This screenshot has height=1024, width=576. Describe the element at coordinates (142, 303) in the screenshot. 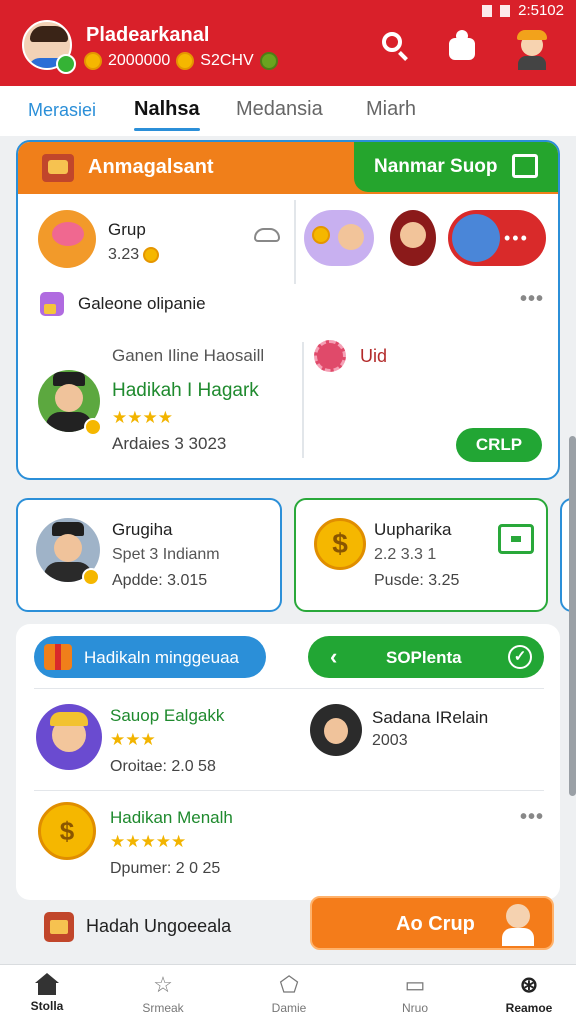

I see `gallery-title: Galeone olipanie` at that location.